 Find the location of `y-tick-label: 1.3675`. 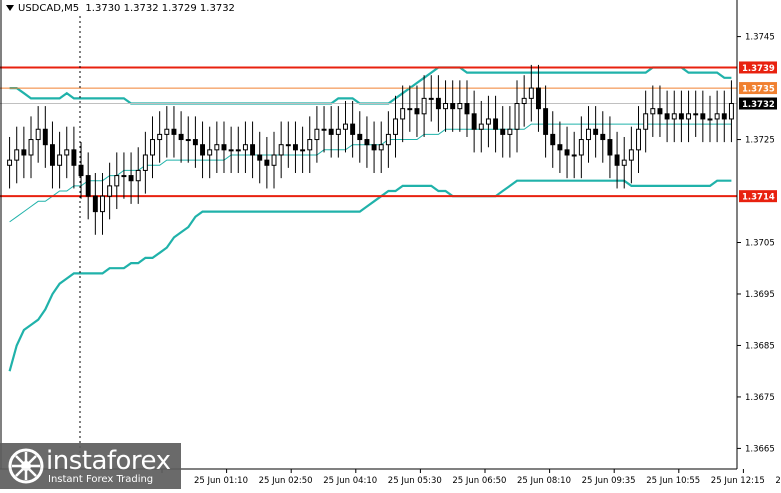

y-tick-label: 1.3675 is located at coordinates (760, 398).